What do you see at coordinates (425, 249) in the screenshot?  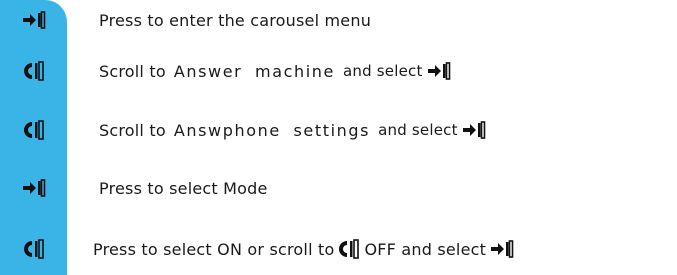 I see `step-5-middle: OFF and select` at bounding box center [425, 249].